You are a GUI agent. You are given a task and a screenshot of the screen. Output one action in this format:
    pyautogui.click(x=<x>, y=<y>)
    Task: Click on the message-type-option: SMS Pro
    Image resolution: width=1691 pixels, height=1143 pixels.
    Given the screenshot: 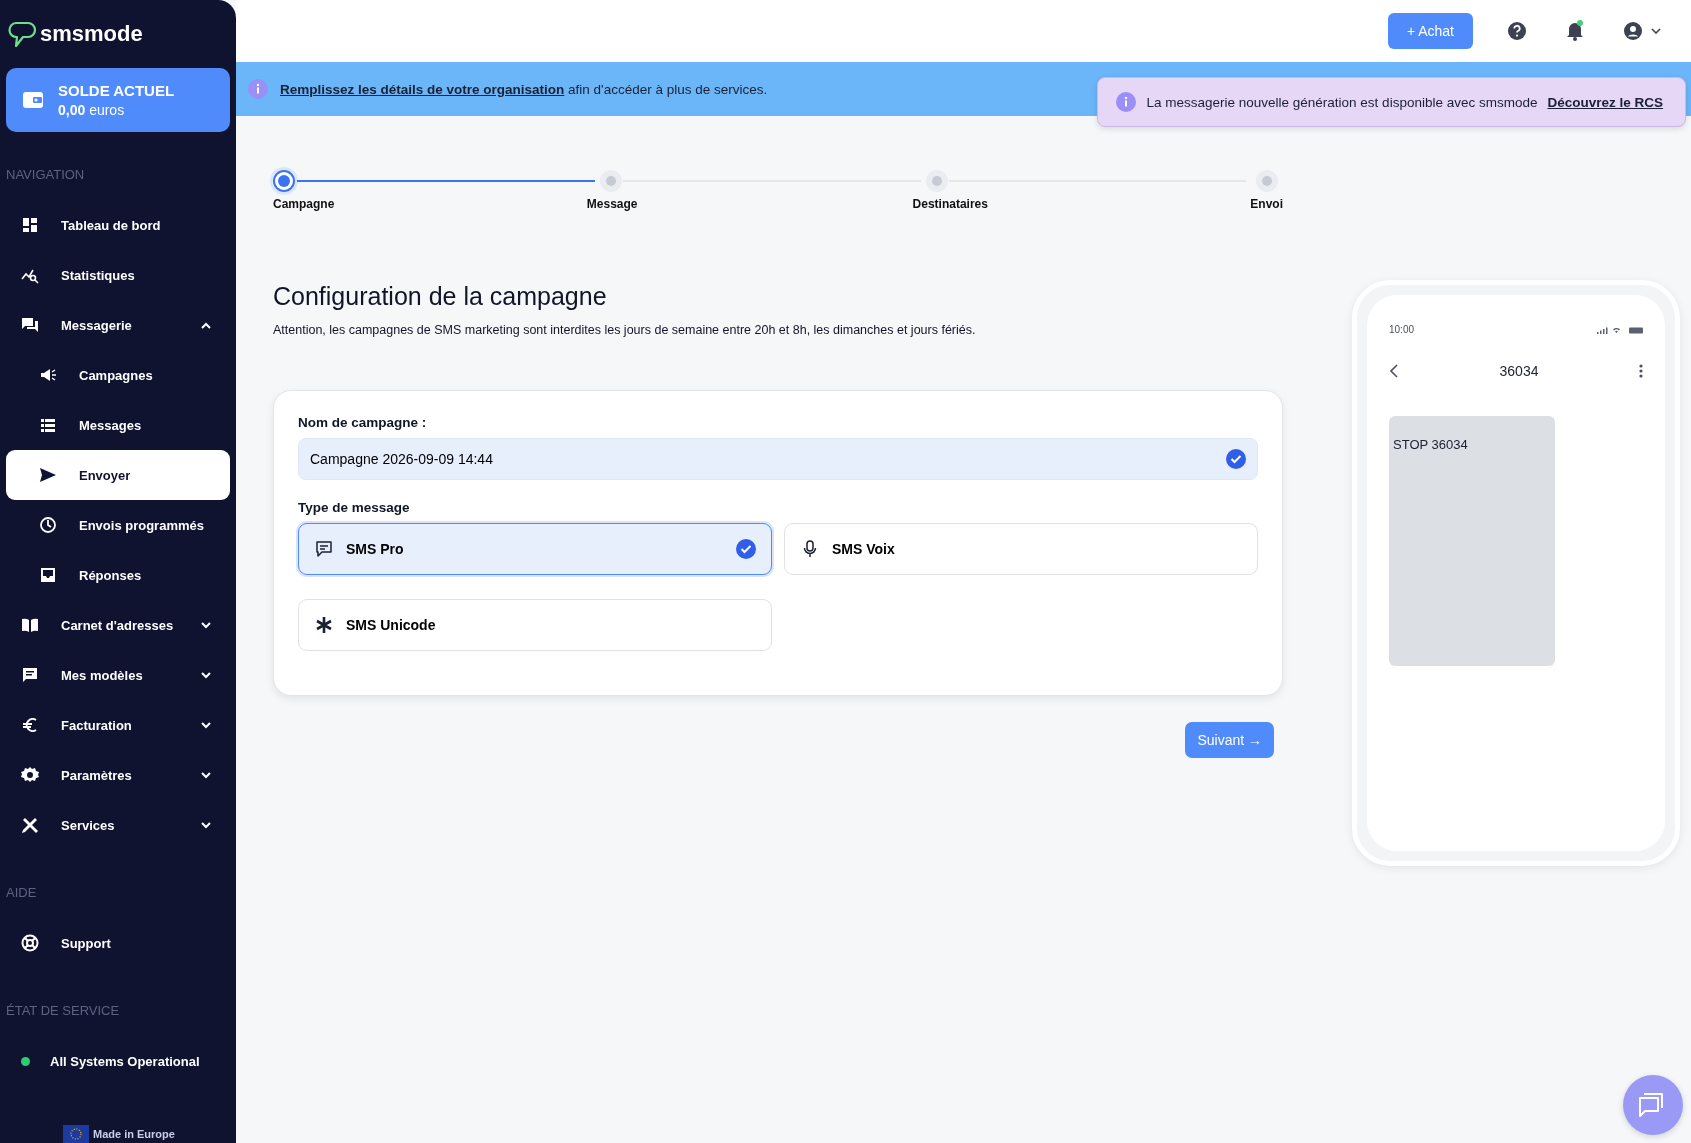 What is the action you would take?
    pyautogui.click(x=535, y=549)
    